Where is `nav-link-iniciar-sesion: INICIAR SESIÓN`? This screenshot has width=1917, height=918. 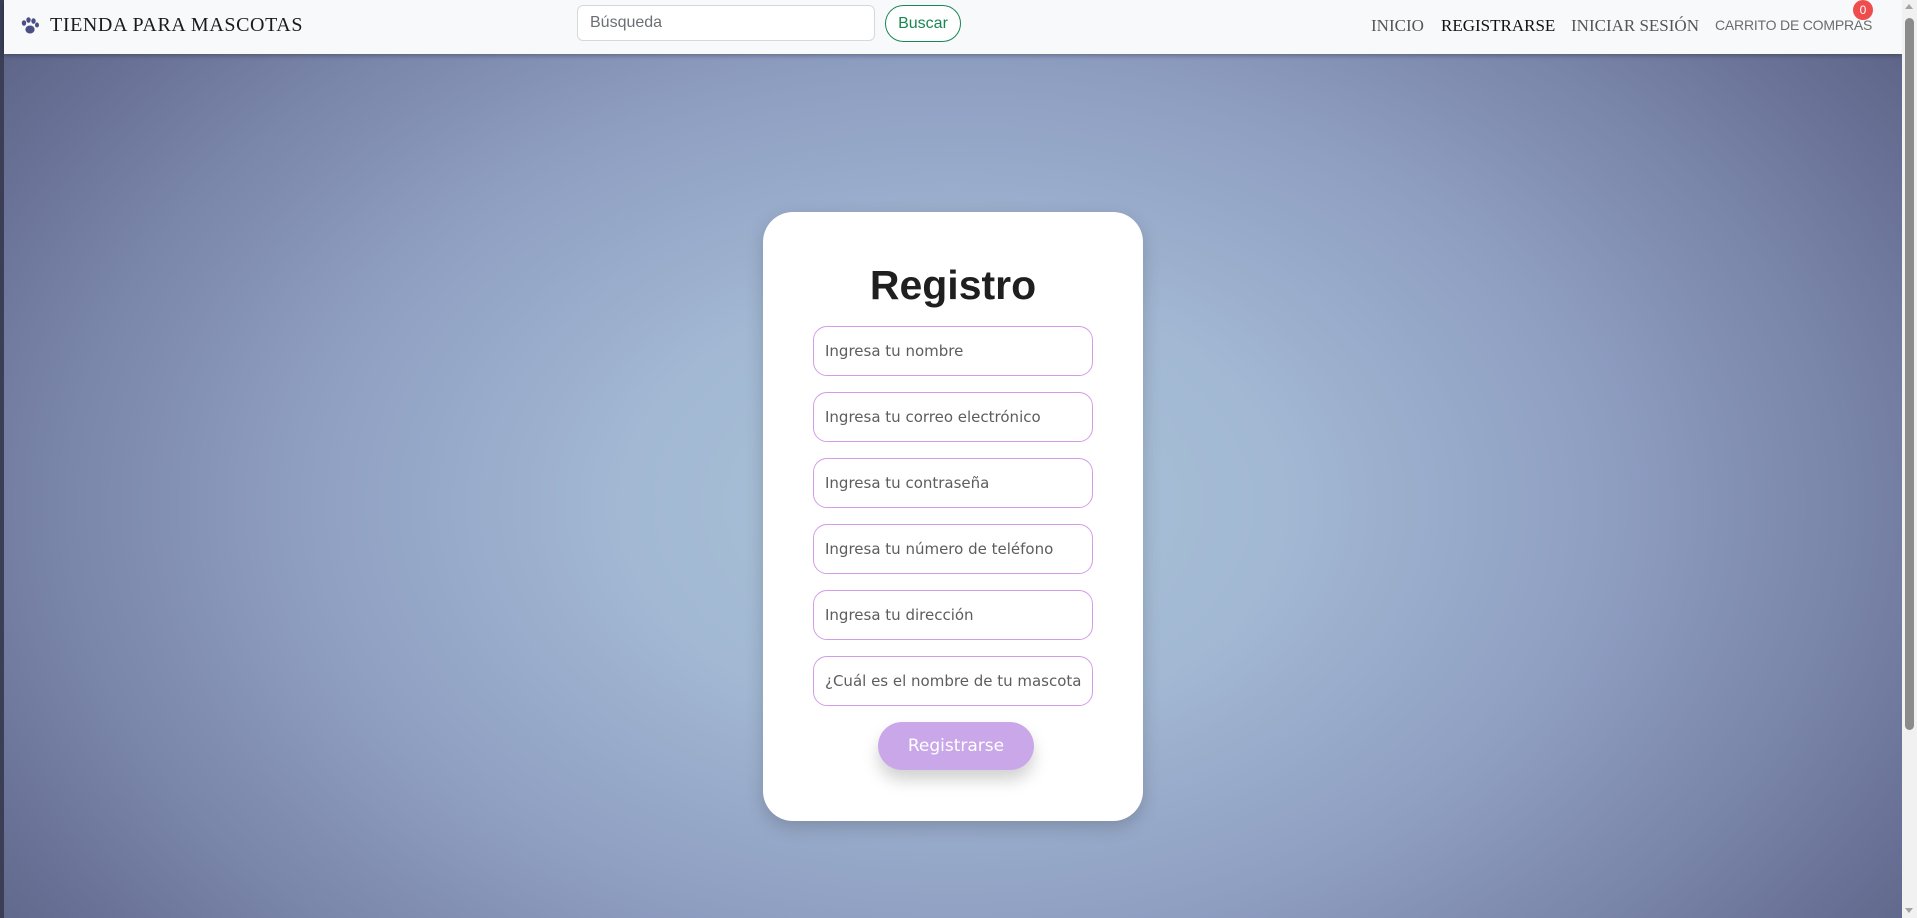 nav-link-iniciar-sesion: INICIAR SESIÓN is located at coordinates (1635, 26).